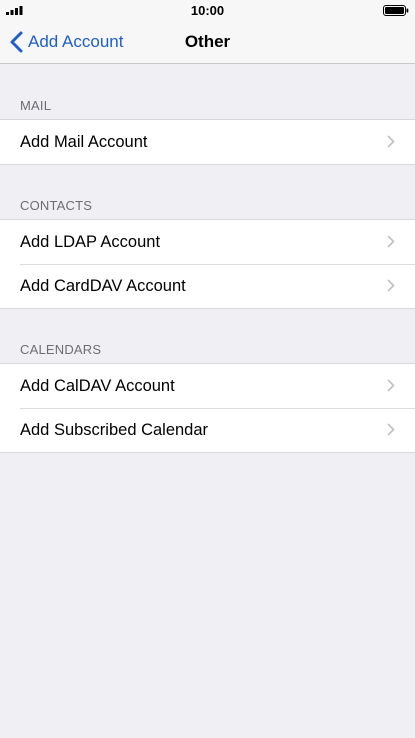  I want to click on row-add-carddav-account: Add CardDAV Account, so click(207, 286).